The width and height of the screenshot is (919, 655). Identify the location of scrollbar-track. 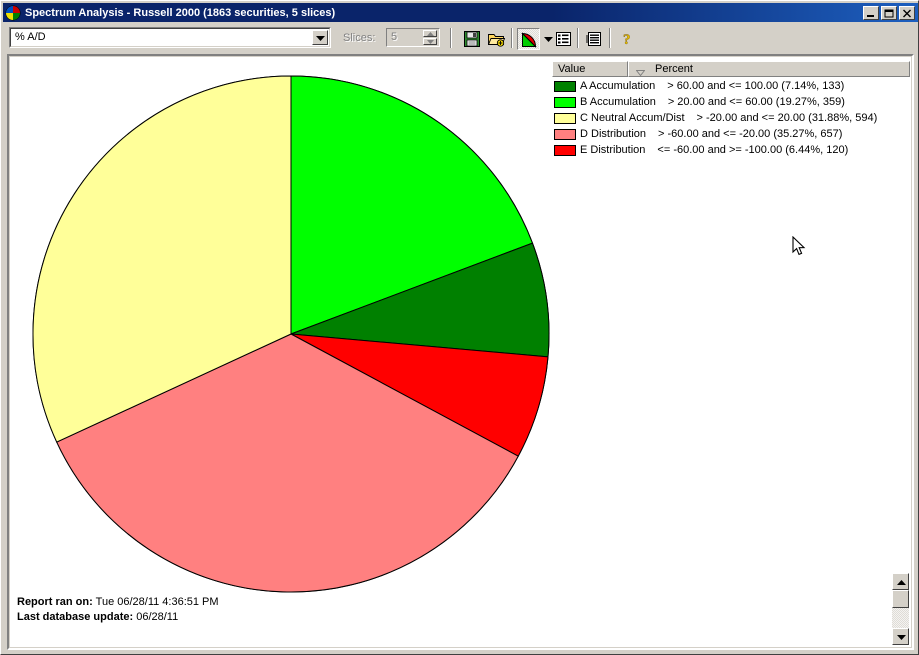
(900, 618).